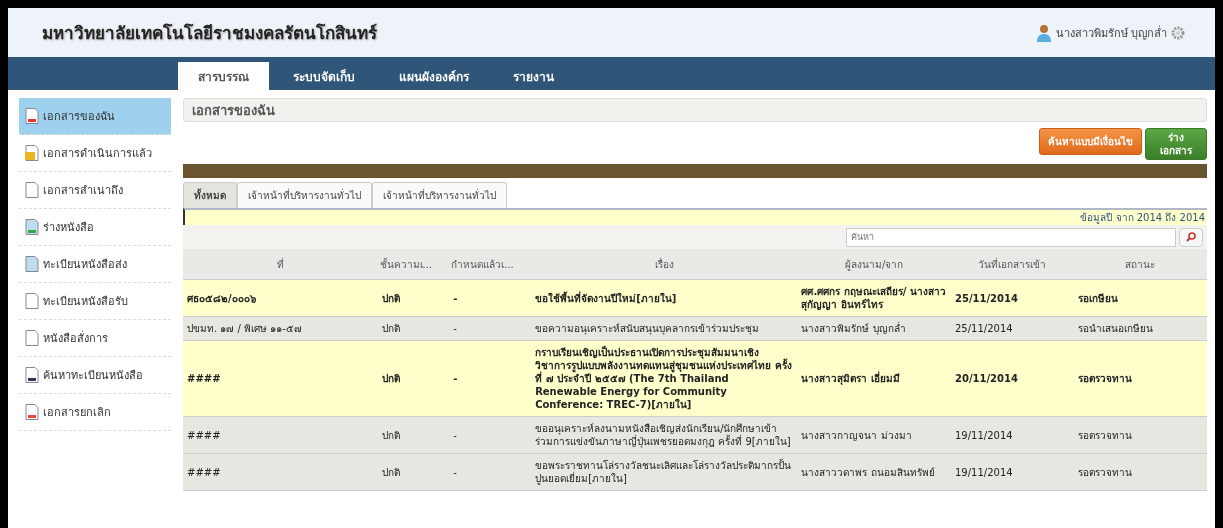 The image size is (1223, 528). Describe the element at coordinates (95, 375) in the screenshot. I see `sidebar-item: ค้นหาทะเบียนหนังสือ` at that location.